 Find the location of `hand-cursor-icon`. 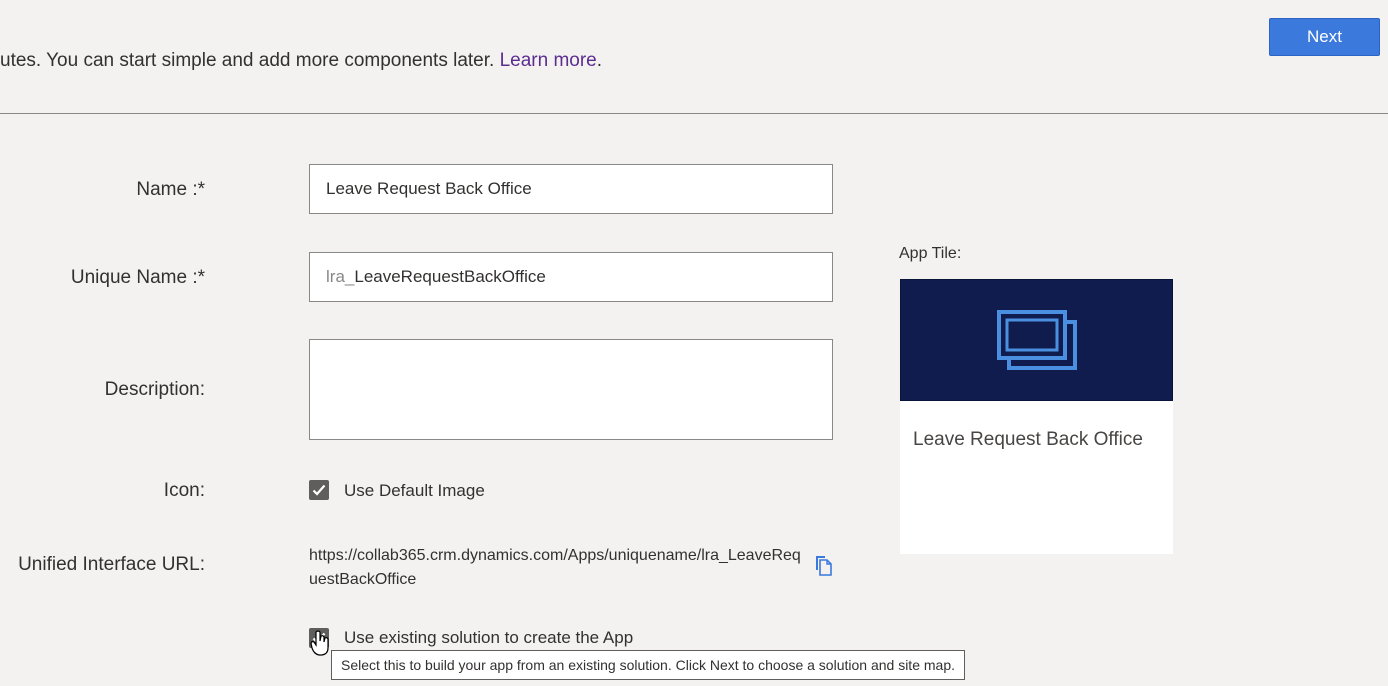

hand-cursor-icon is located at coordinates (320, 643).